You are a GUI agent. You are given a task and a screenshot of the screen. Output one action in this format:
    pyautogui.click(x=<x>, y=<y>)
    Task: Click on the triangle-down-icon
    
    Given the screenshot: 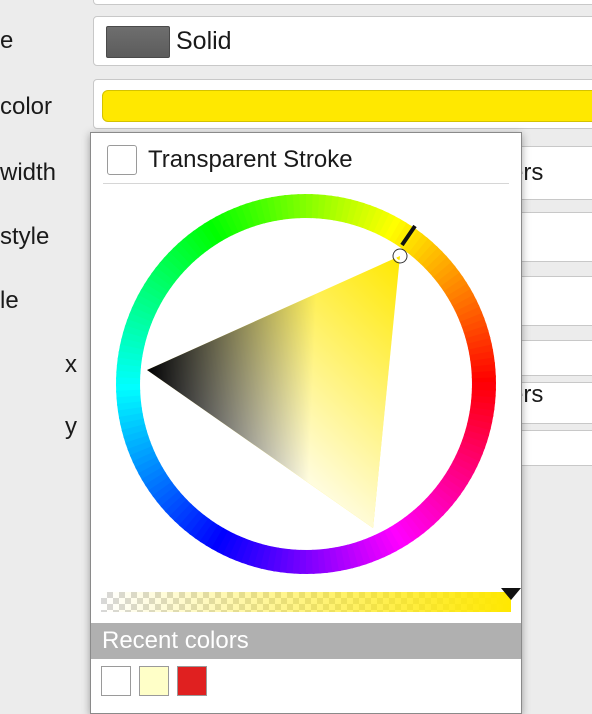 What is the action you would take?
    pyautogui.click(x=511, y=594)
    